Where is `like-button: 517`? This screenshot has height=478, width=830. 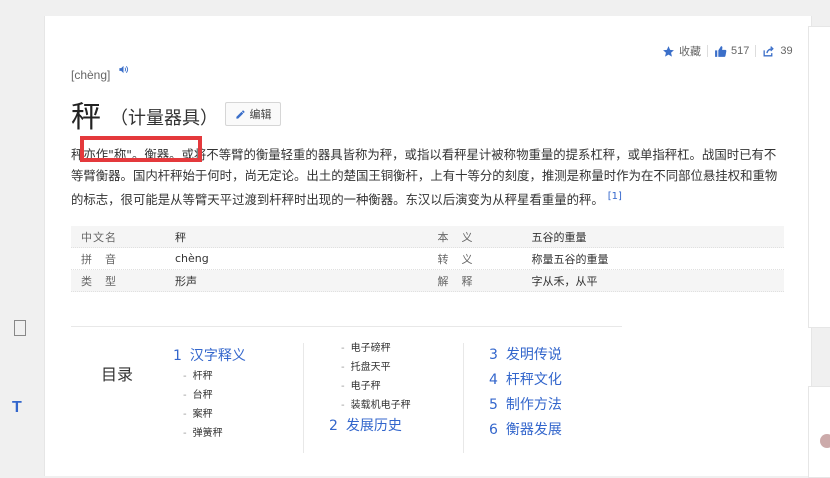
like-button: 517 is located at coordinates (731, 51).